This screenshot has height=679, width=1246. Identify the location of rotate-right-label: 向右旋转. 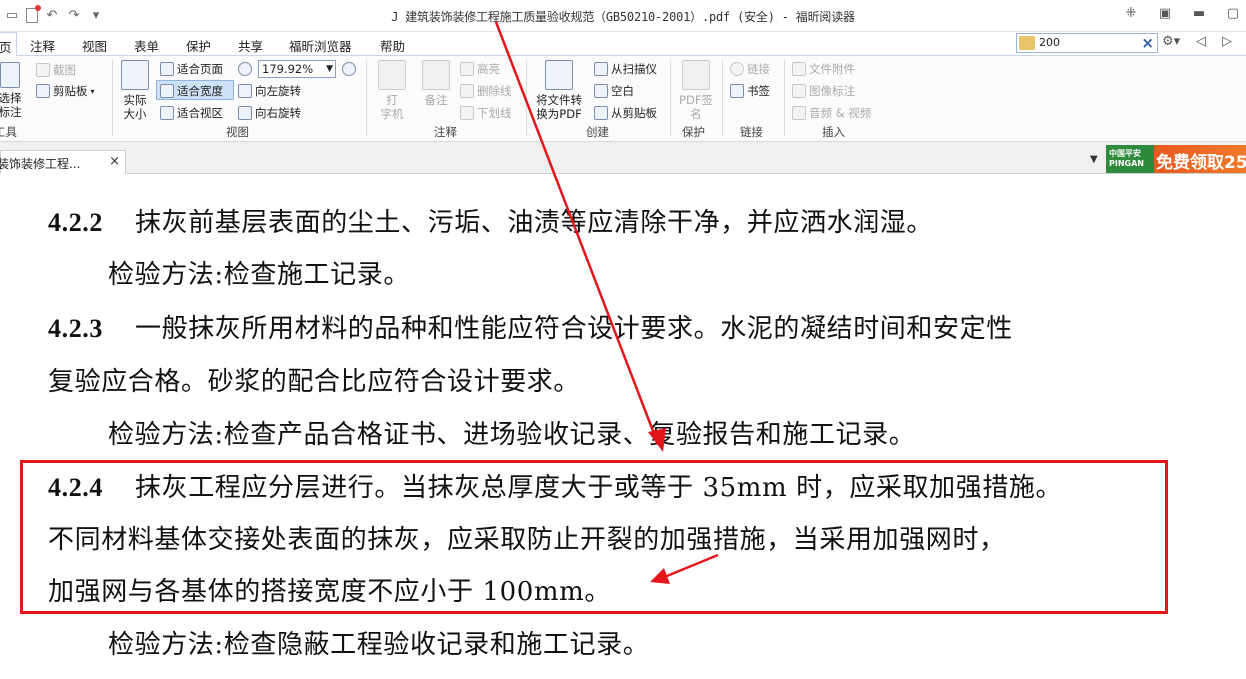
(278, 113).